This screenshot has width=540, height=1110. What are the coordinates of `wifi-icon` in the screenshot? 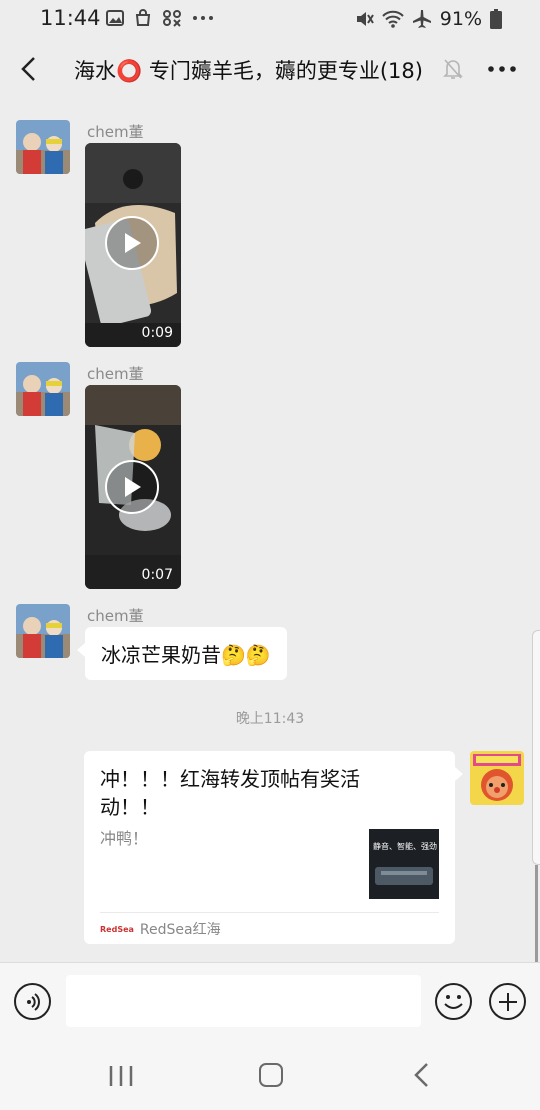 It's located at (393, 19).